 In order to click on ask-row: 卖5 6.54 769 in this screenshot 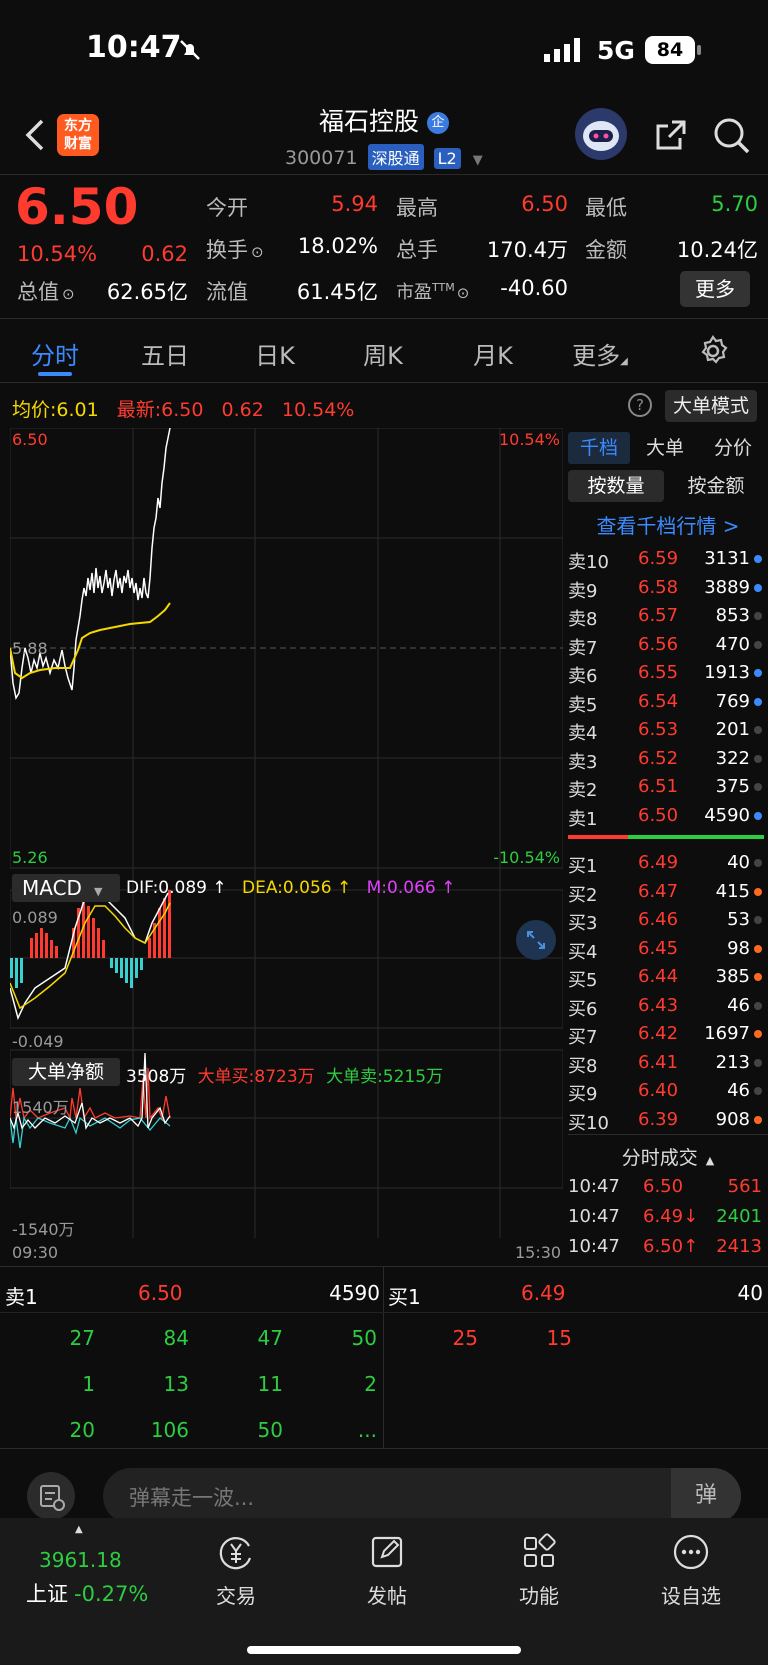, I will do `click(668, 701)`.